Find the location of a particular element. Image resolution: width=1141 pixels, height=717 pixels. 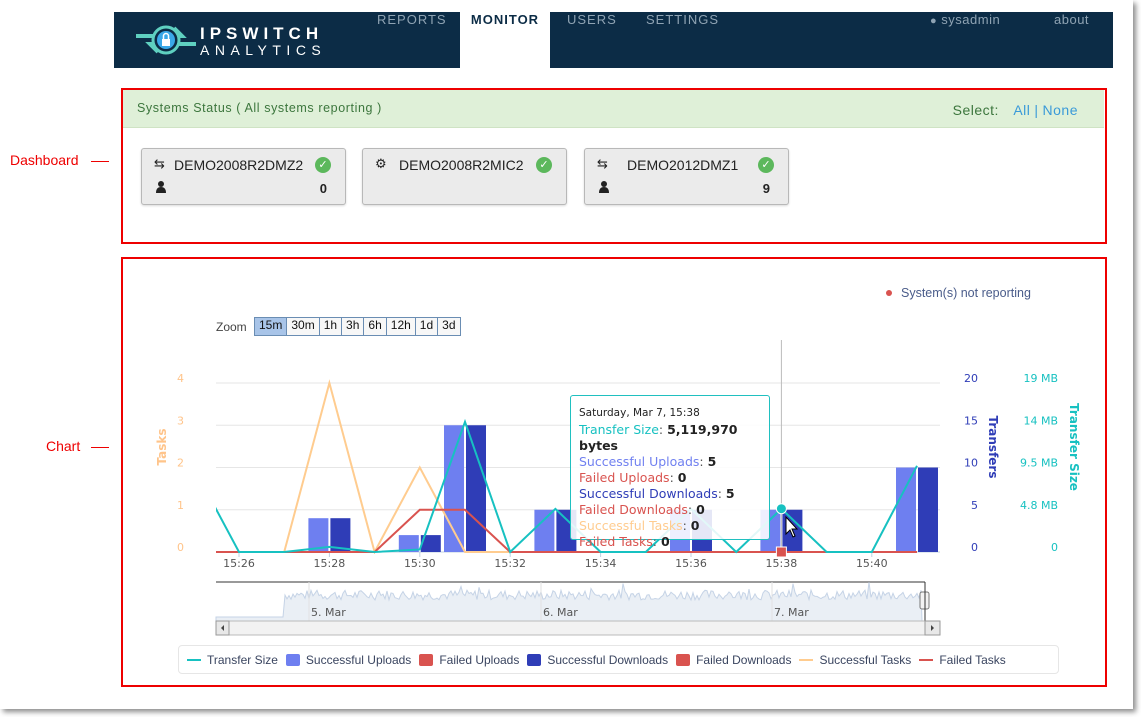

zoom-12h-button: 12h is located at coordinates (401, 326).